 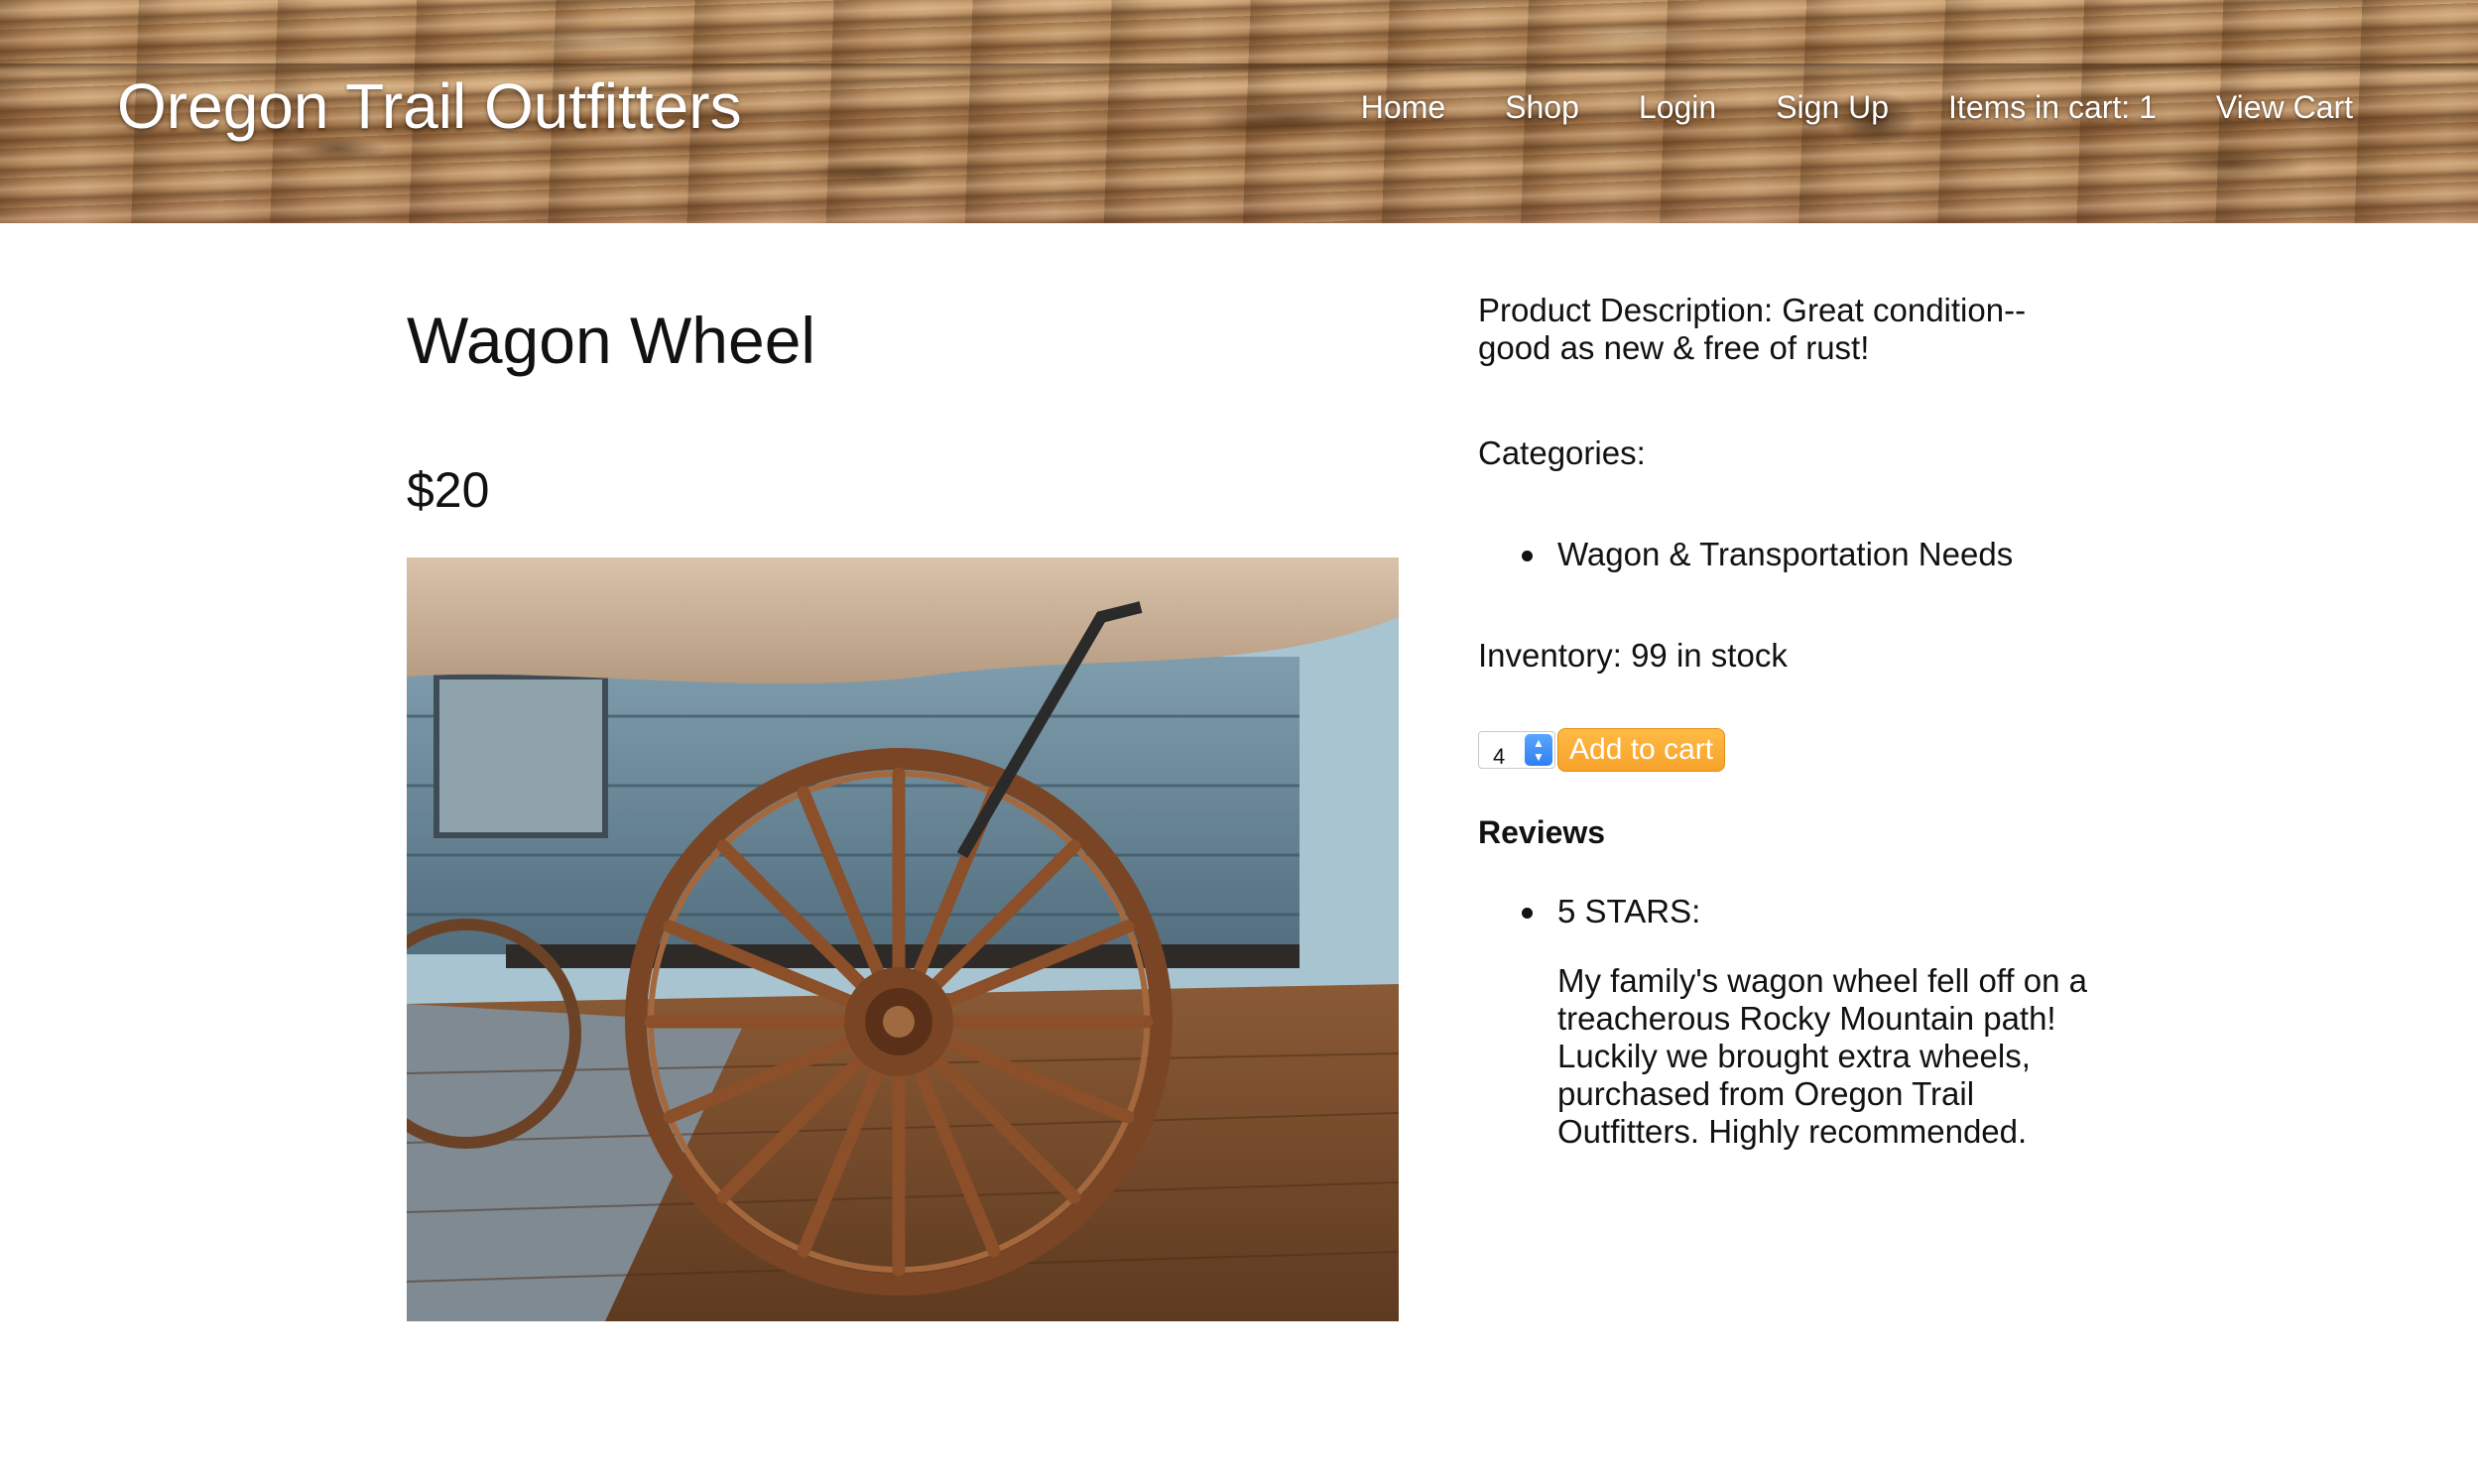 I want to click on product-title: Wagon Wheel, so click(x=612, y=340).